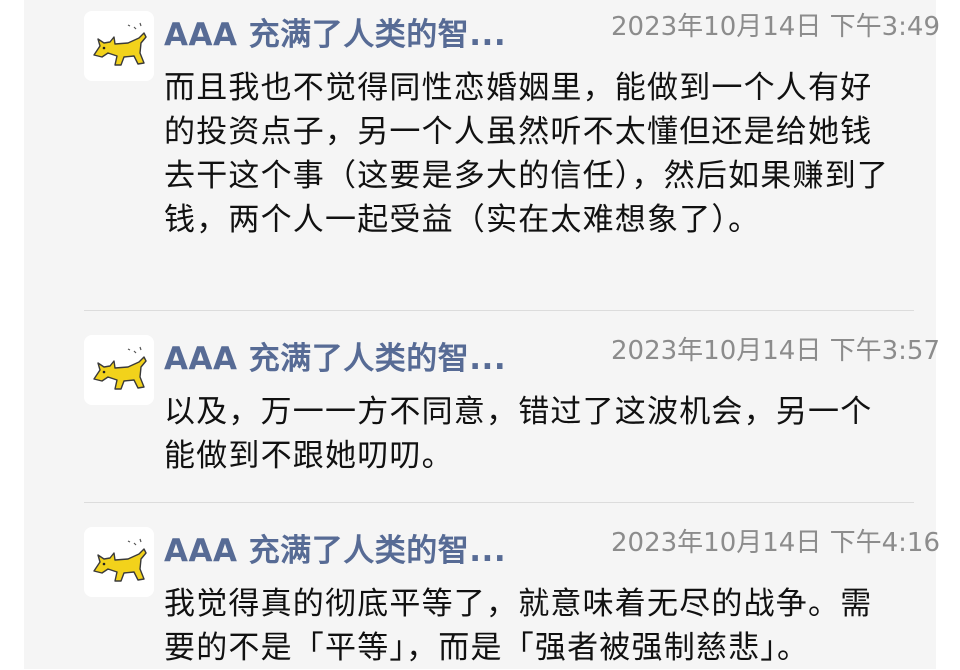  I want to click on message-text: 以及，万一一方不同意，错过了这波机会，另一个能做到不跟她叨叨。, so click(518, 434).